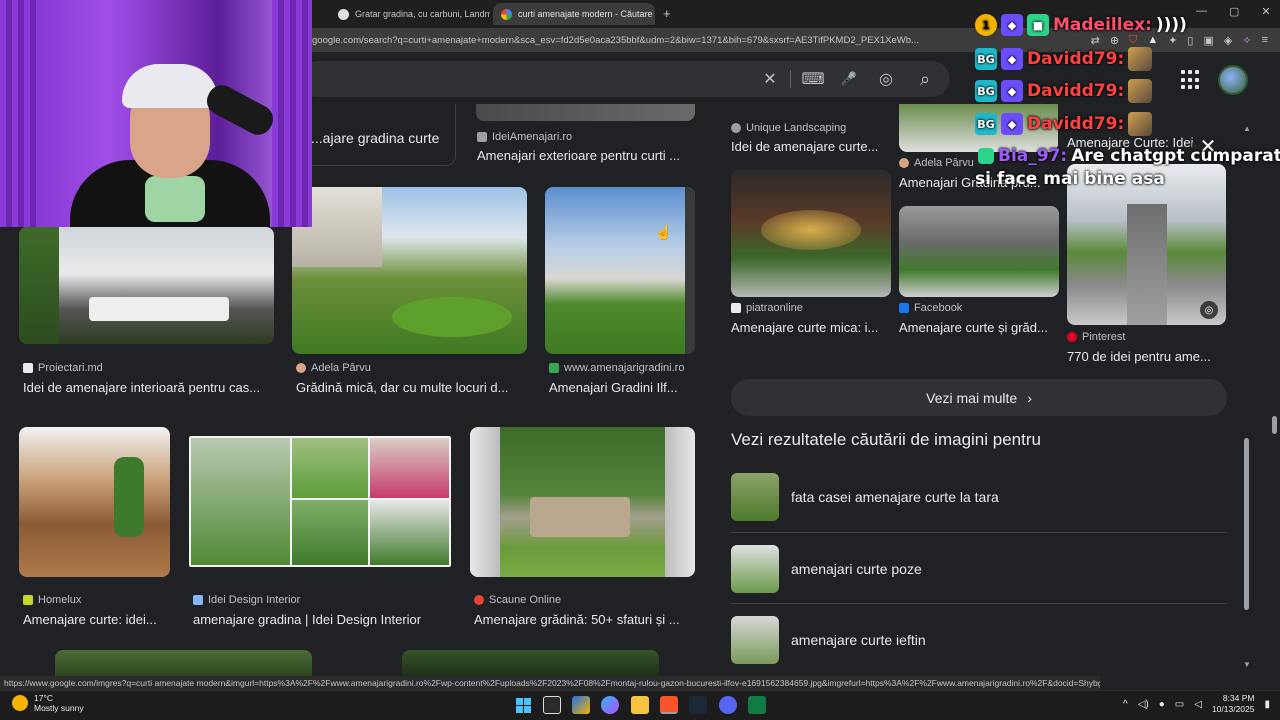 This screenshot has width=1280, height=720. What do you see at coordinates (757, 705) in the screenshot?
I see `excel-icon` at bounding box center [757, 705].